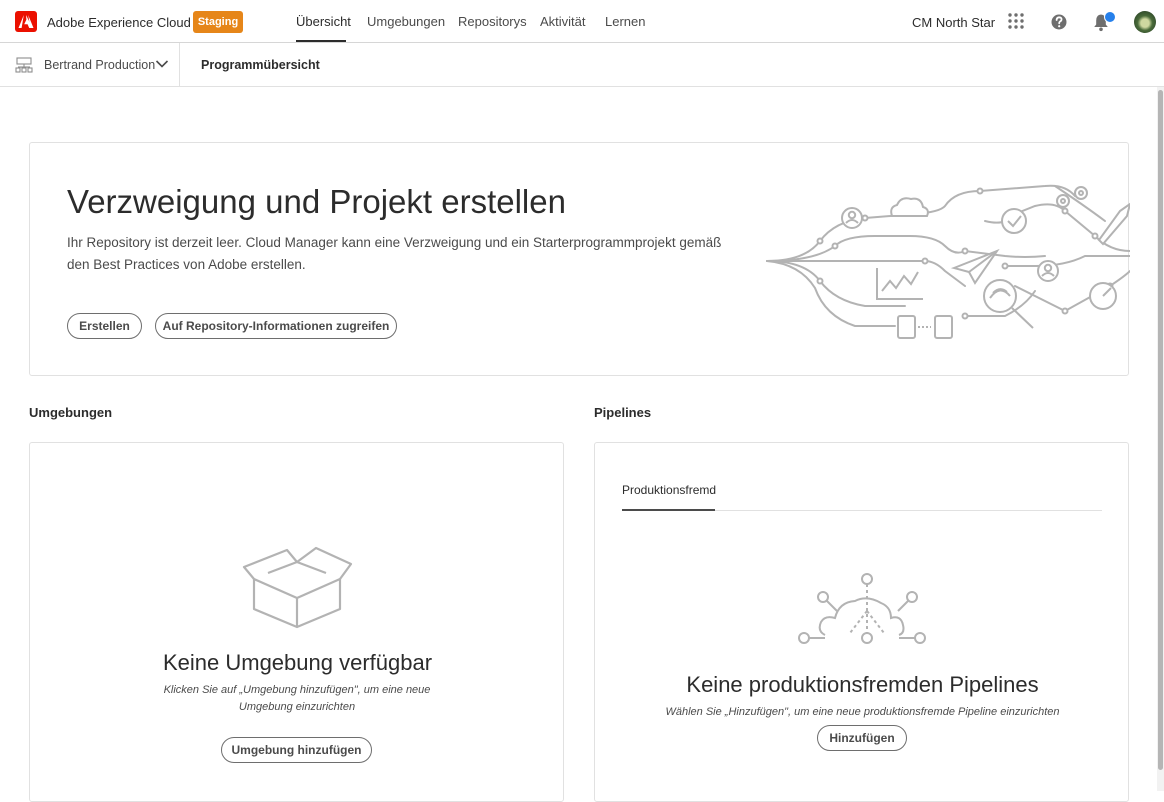 The image size is (1164, 802). I want to click on breadcrumb: Programmübersicht, so click(260, 65).